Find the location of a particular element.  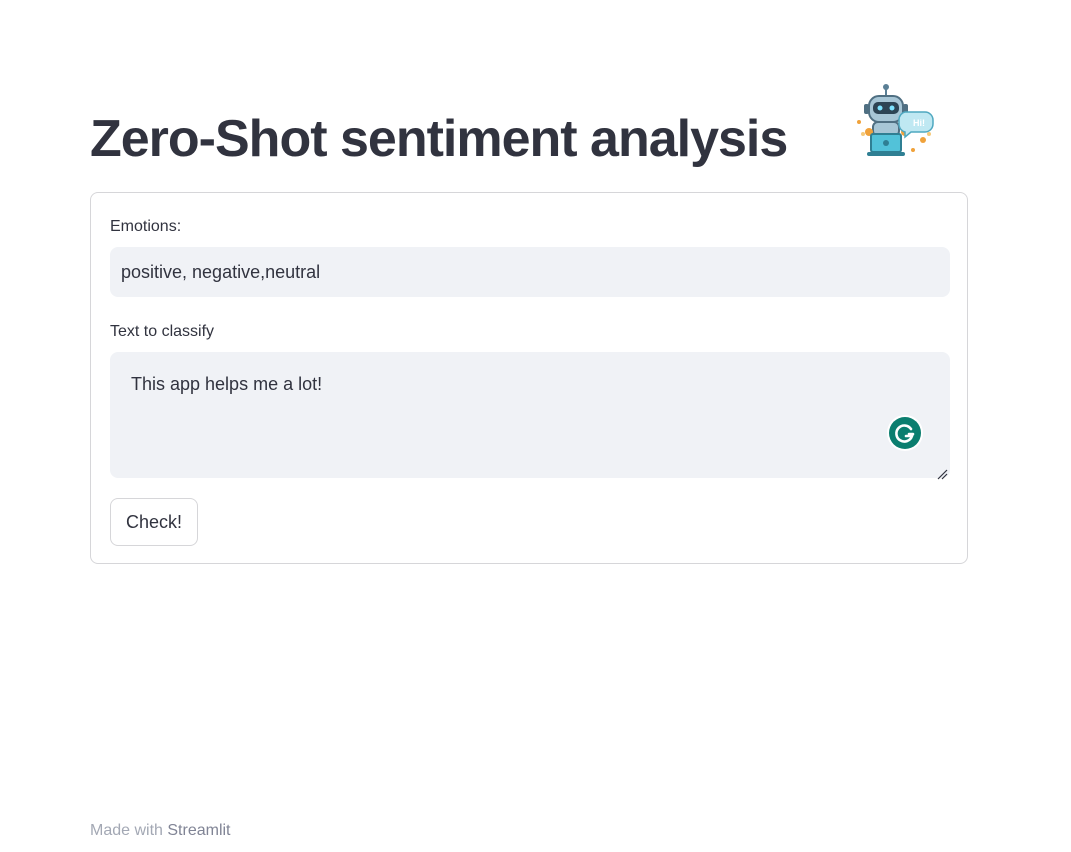

text-to-classify-label: Text to classify is located at coordinates (162, 331).